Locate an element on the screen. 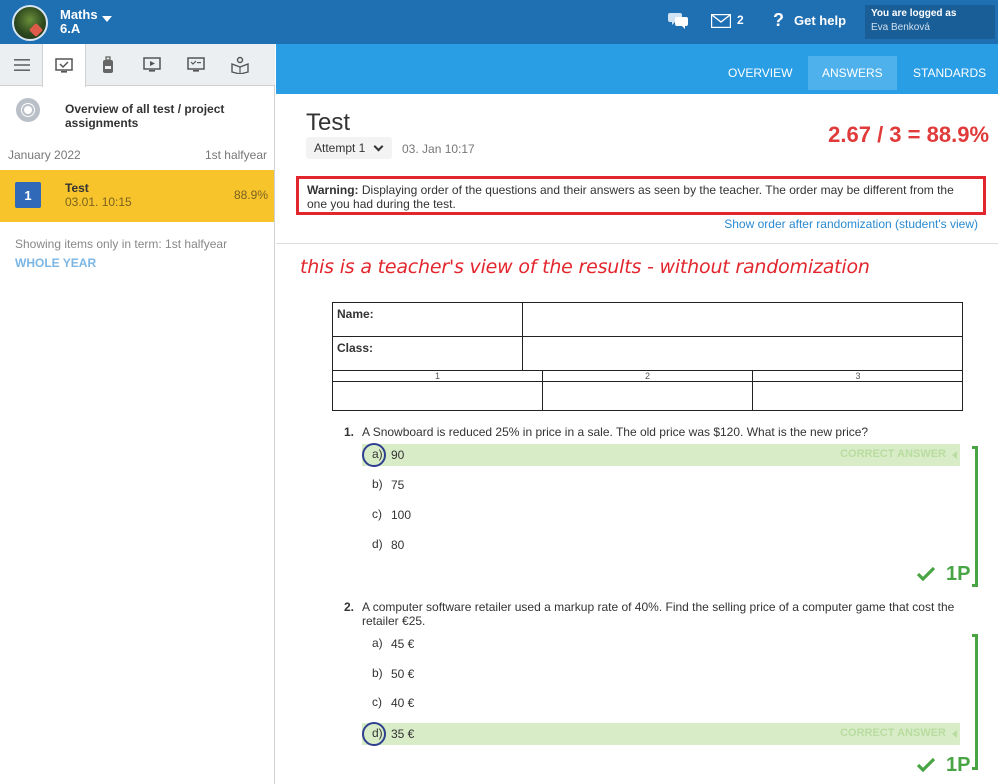 This screenshot has height=784, width=998. warning-label: Warning: is located at coordinates (333, 190).